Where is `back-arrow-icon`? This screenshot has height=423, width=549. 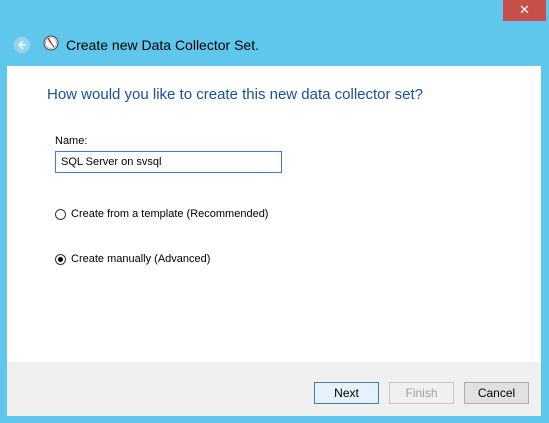
back-arrow-icon is located at coordinates (21, 45).